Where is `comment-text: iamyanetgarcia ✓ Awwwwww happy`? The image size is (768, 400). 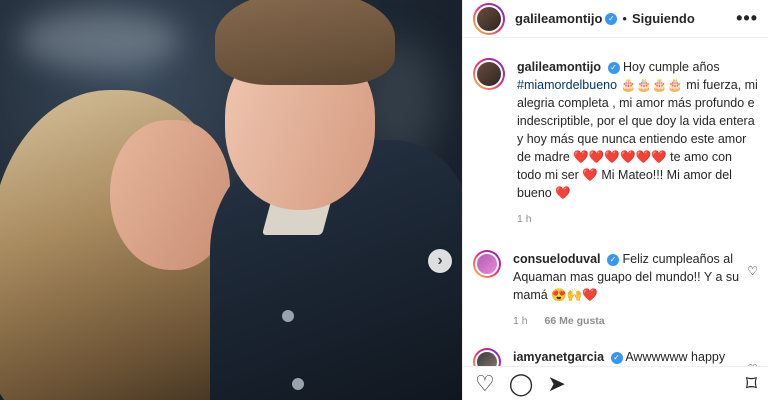
comment-text: iamyanetgarcia ✓ Awwwwww happy is located at coordinates (627, 357).